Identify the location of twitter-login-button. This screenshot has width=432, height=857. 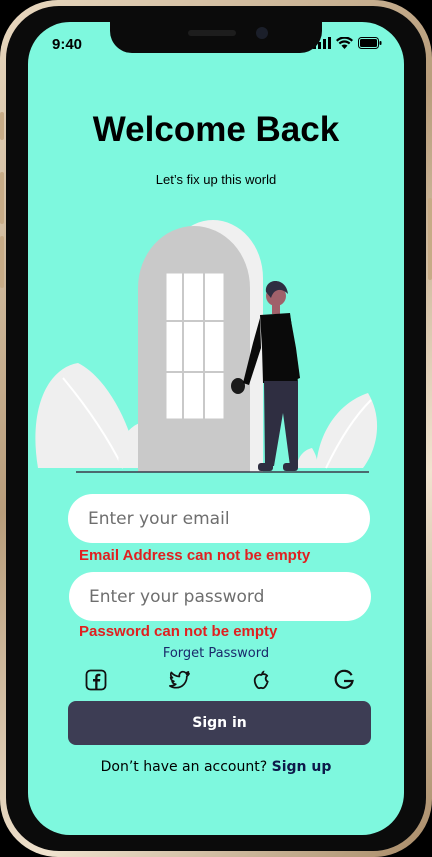
(179, 680).